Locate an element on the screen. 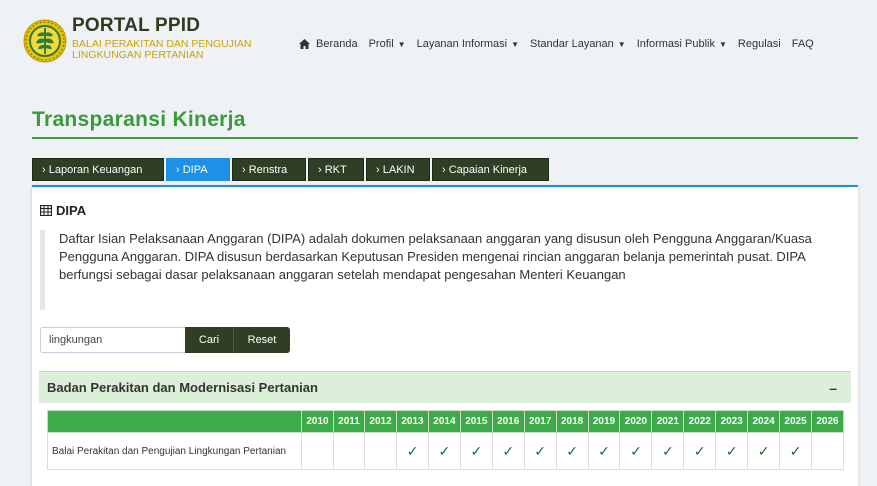  tab-label: LAKIN is located at coordinates (398, 170).